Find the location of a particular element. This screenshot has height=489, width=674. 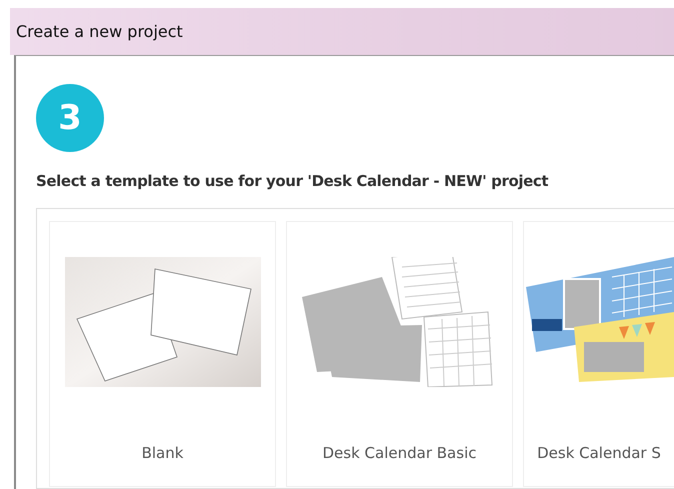

instruction-heading: Select a template to use for your 'Desk Calendar - NEW' project is located at coordinates (293, 181).